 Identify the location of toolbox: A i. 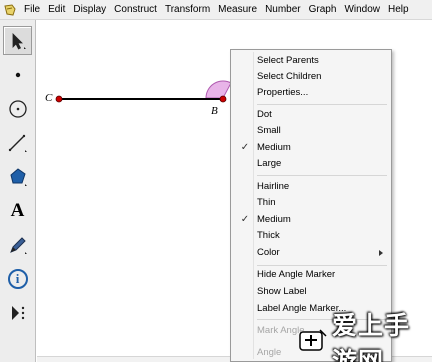
(18, 191).